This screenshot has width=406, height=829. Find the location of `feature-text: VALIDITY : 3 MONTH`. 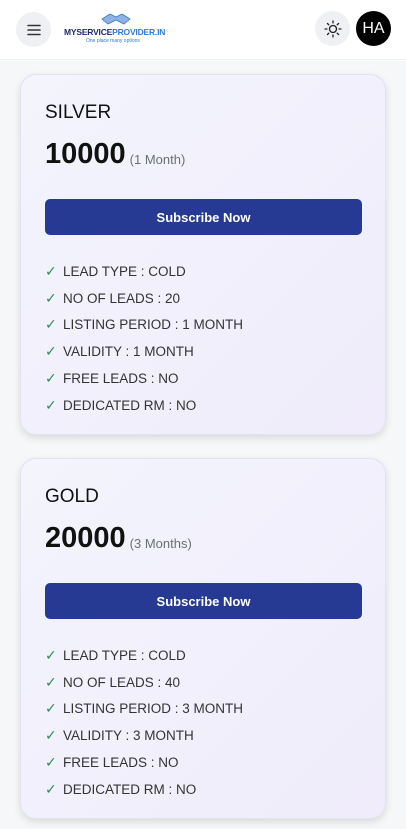

feature-text: VALIDITY : 3 MONTH is located at coordinates (128, 736).